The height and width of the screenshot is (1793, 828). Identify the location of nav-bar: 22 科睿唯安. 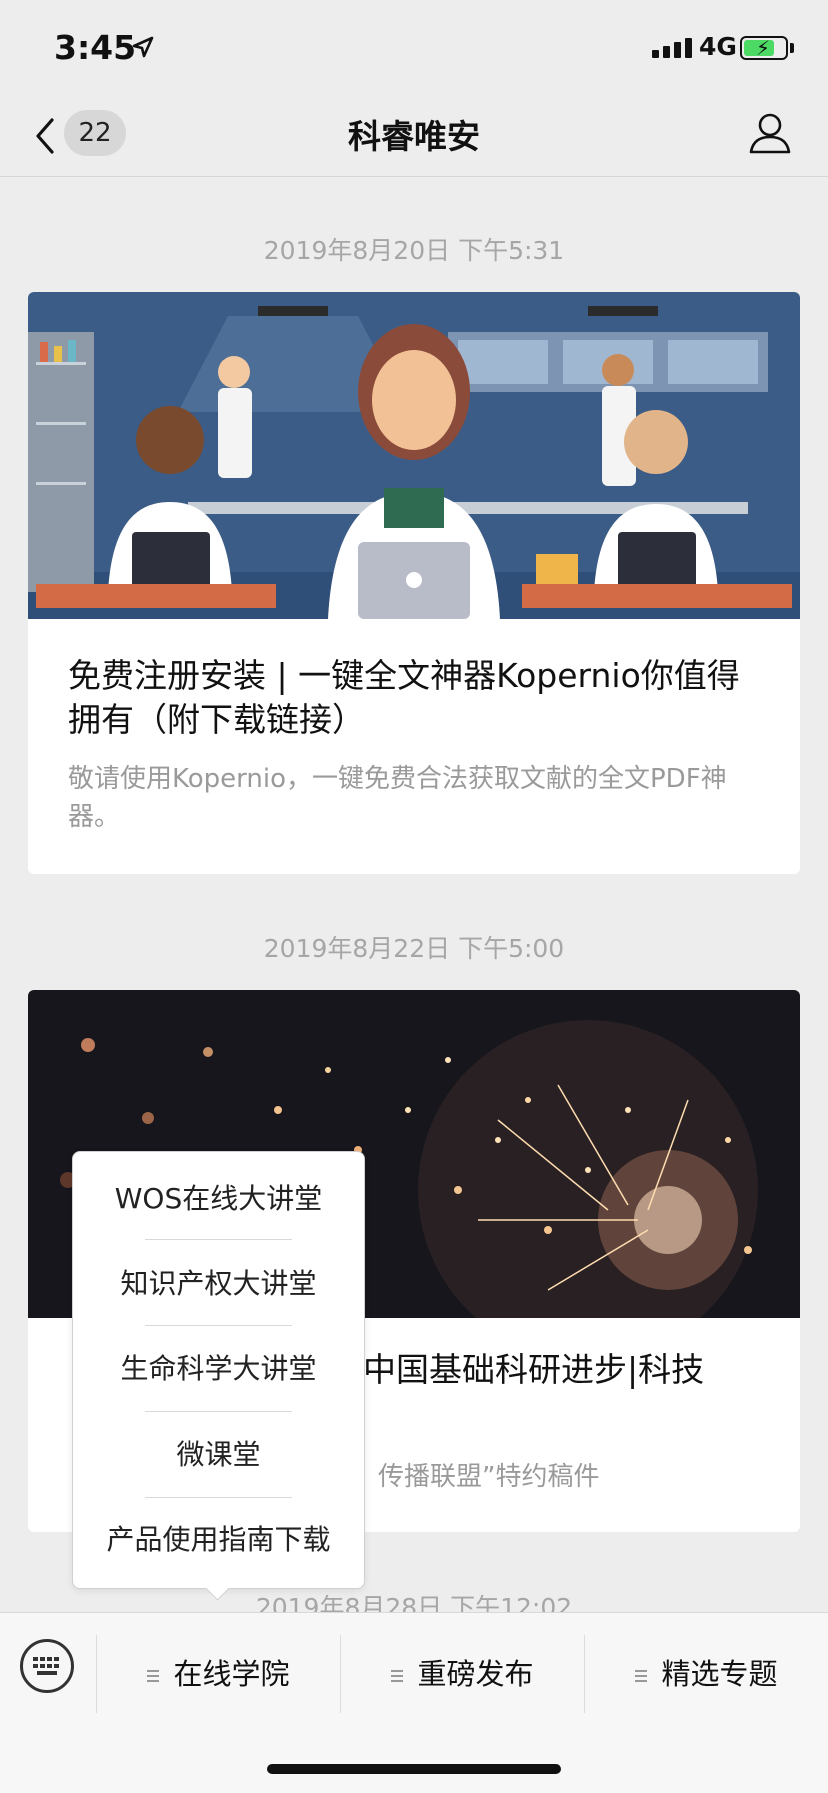
(414, 136).